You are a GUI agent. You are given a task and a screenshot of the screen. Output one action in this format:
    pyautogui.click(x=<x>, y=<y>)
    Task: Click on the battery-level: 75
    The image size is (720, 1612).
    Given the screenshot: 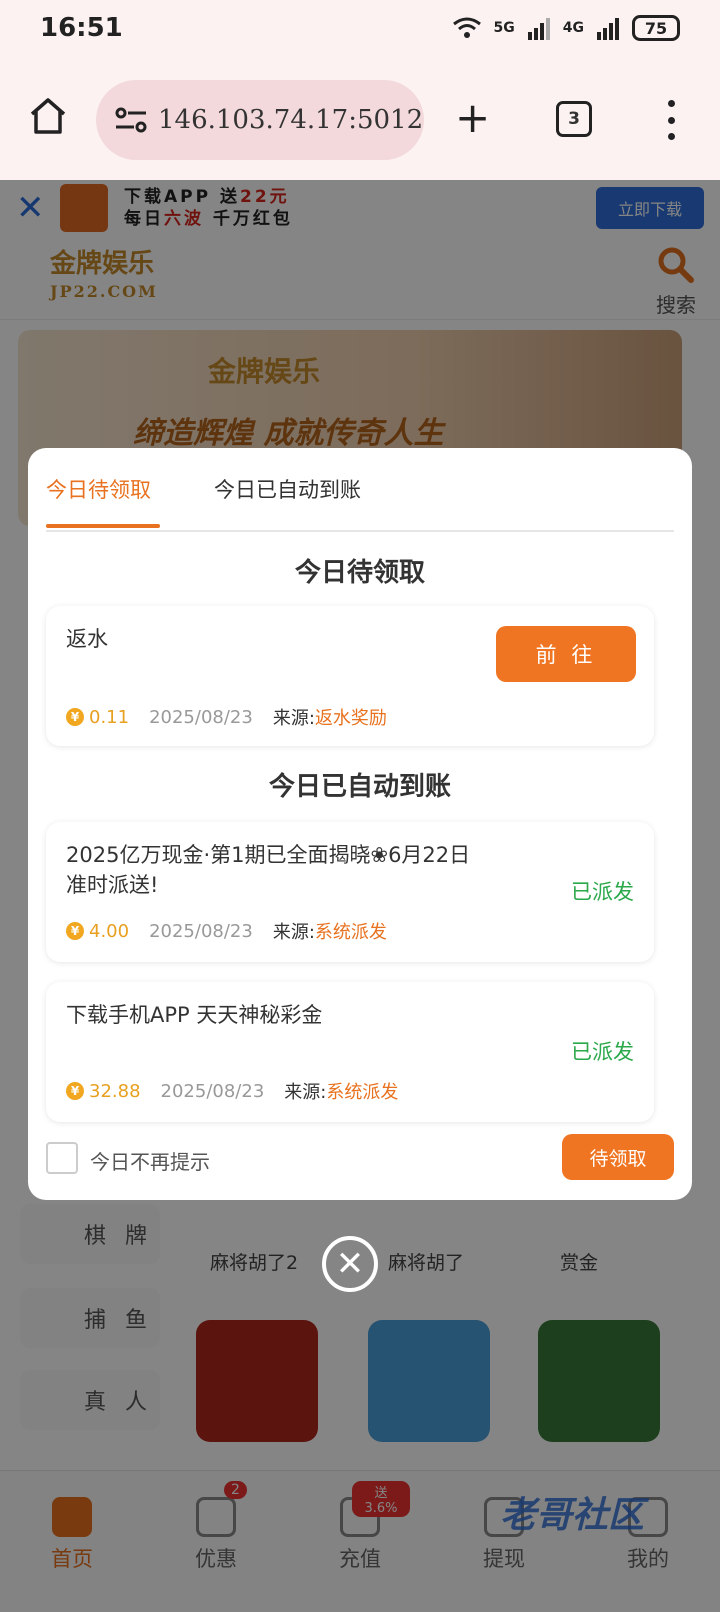 What is the action you would take?
    pyautogui.click(x=656, y=28)
    